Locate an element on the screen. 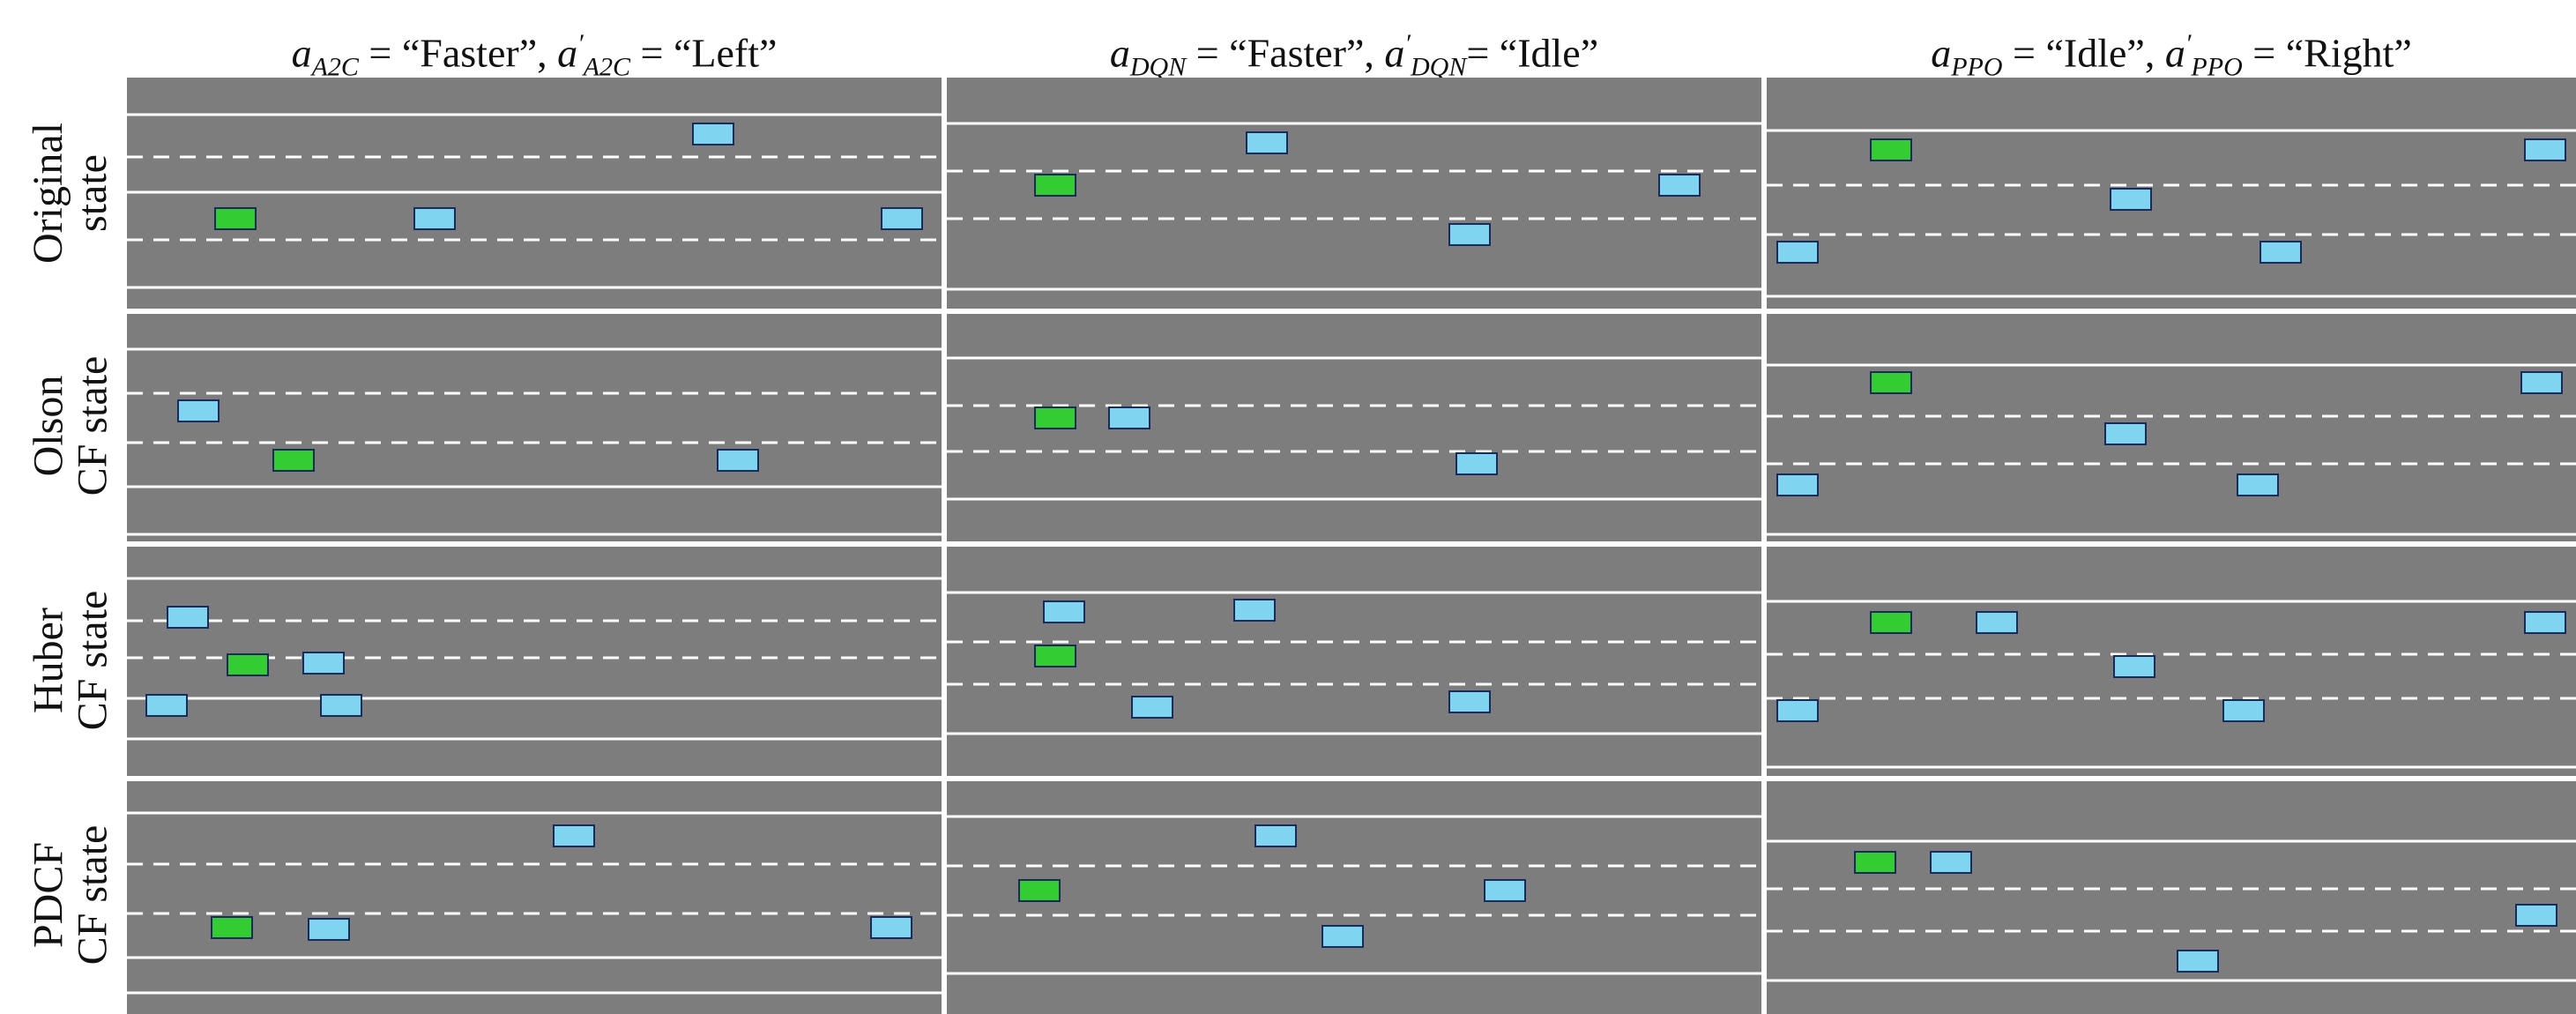  row-label-pdcf: PDCF CF state is located at coordinates (70, 895).